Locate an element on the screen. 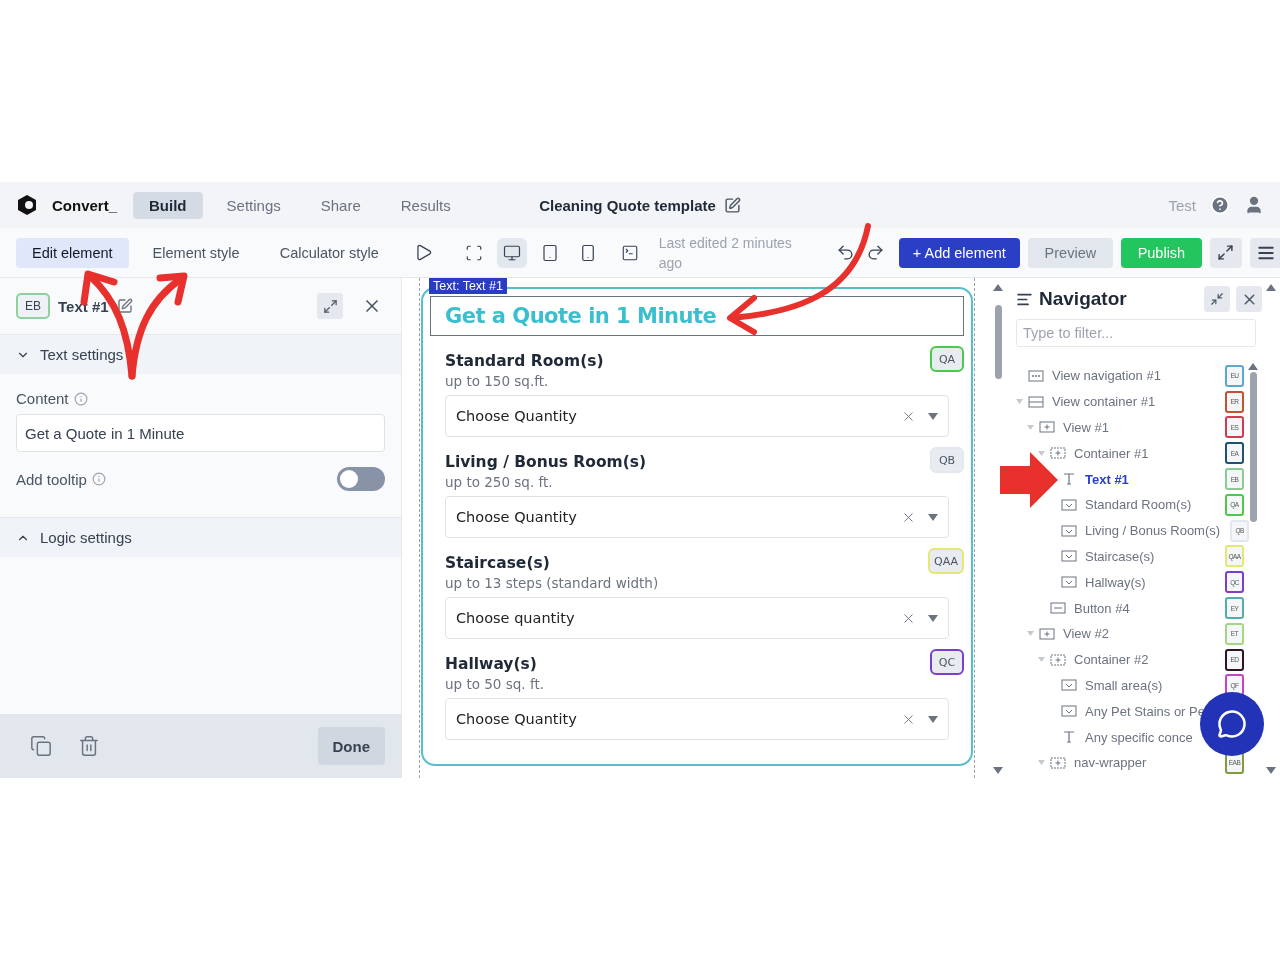 The height and width of the screenshot is (960, 1280). element-name: Text #1 is located at coordinates (83, 306).